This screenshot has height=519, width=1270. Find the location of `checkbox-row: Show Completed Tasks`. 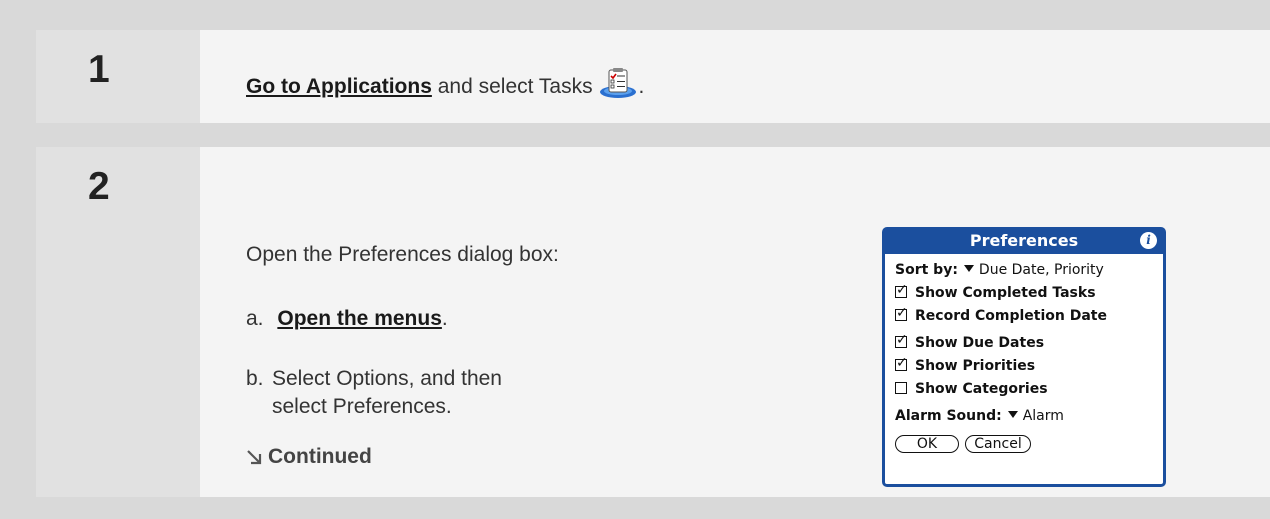

checkbox-row: Show Completed Tasks is located at coordinates (995, 291).